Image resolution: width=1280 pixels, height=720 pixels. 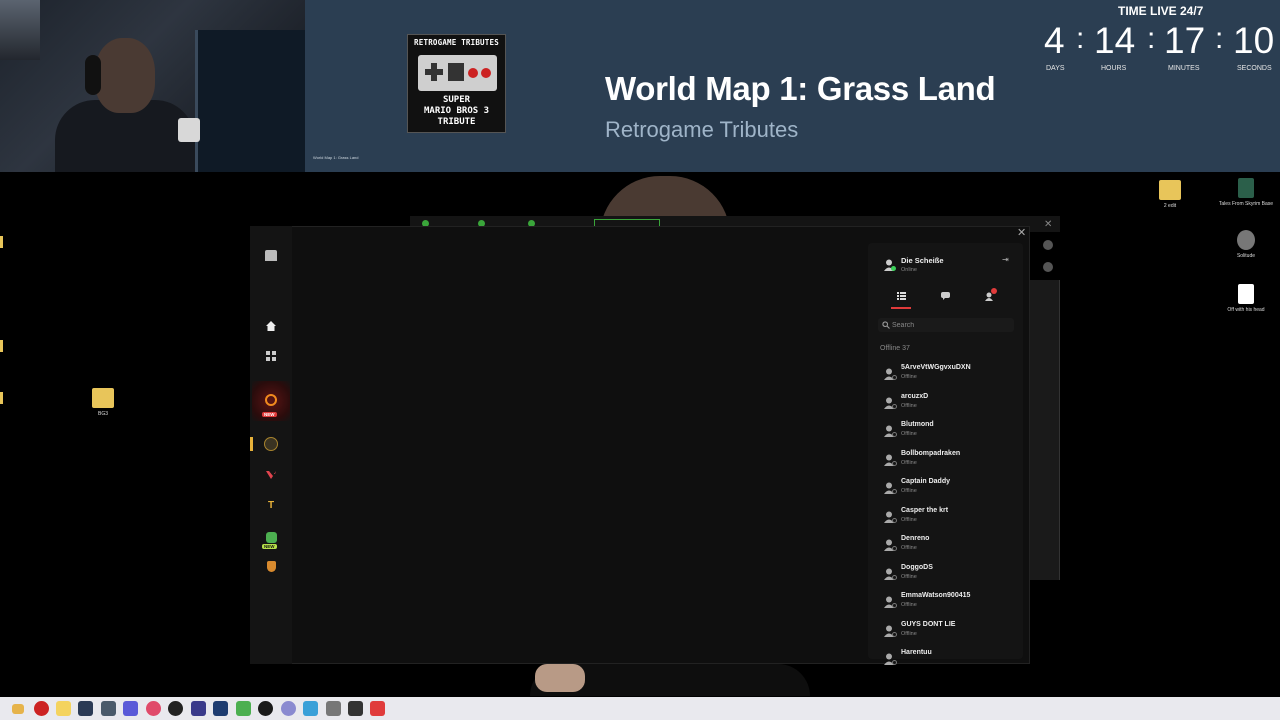 What do you see at coordinates (1021, 232) in the screenshot?
I see `close-icon: ✕` at bounding box center [1021, 232].